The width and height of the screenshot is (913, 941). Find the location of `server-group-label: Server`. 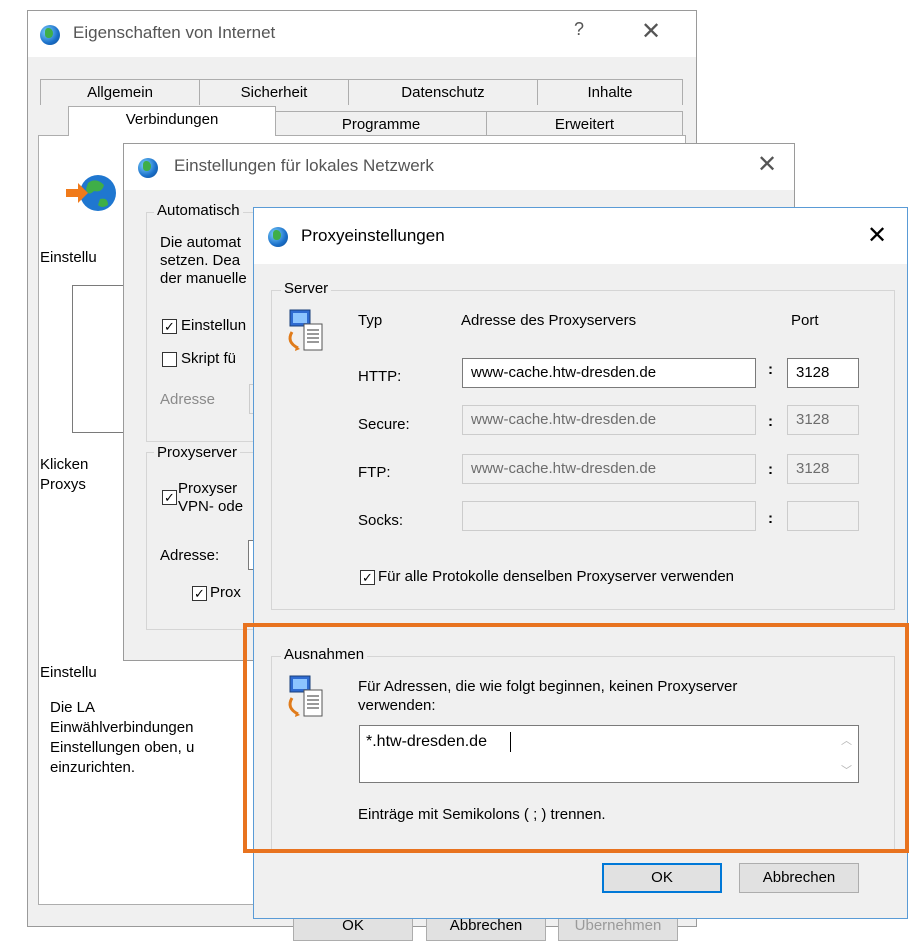

server-group-label: Server is located at coordinates (306, 288).